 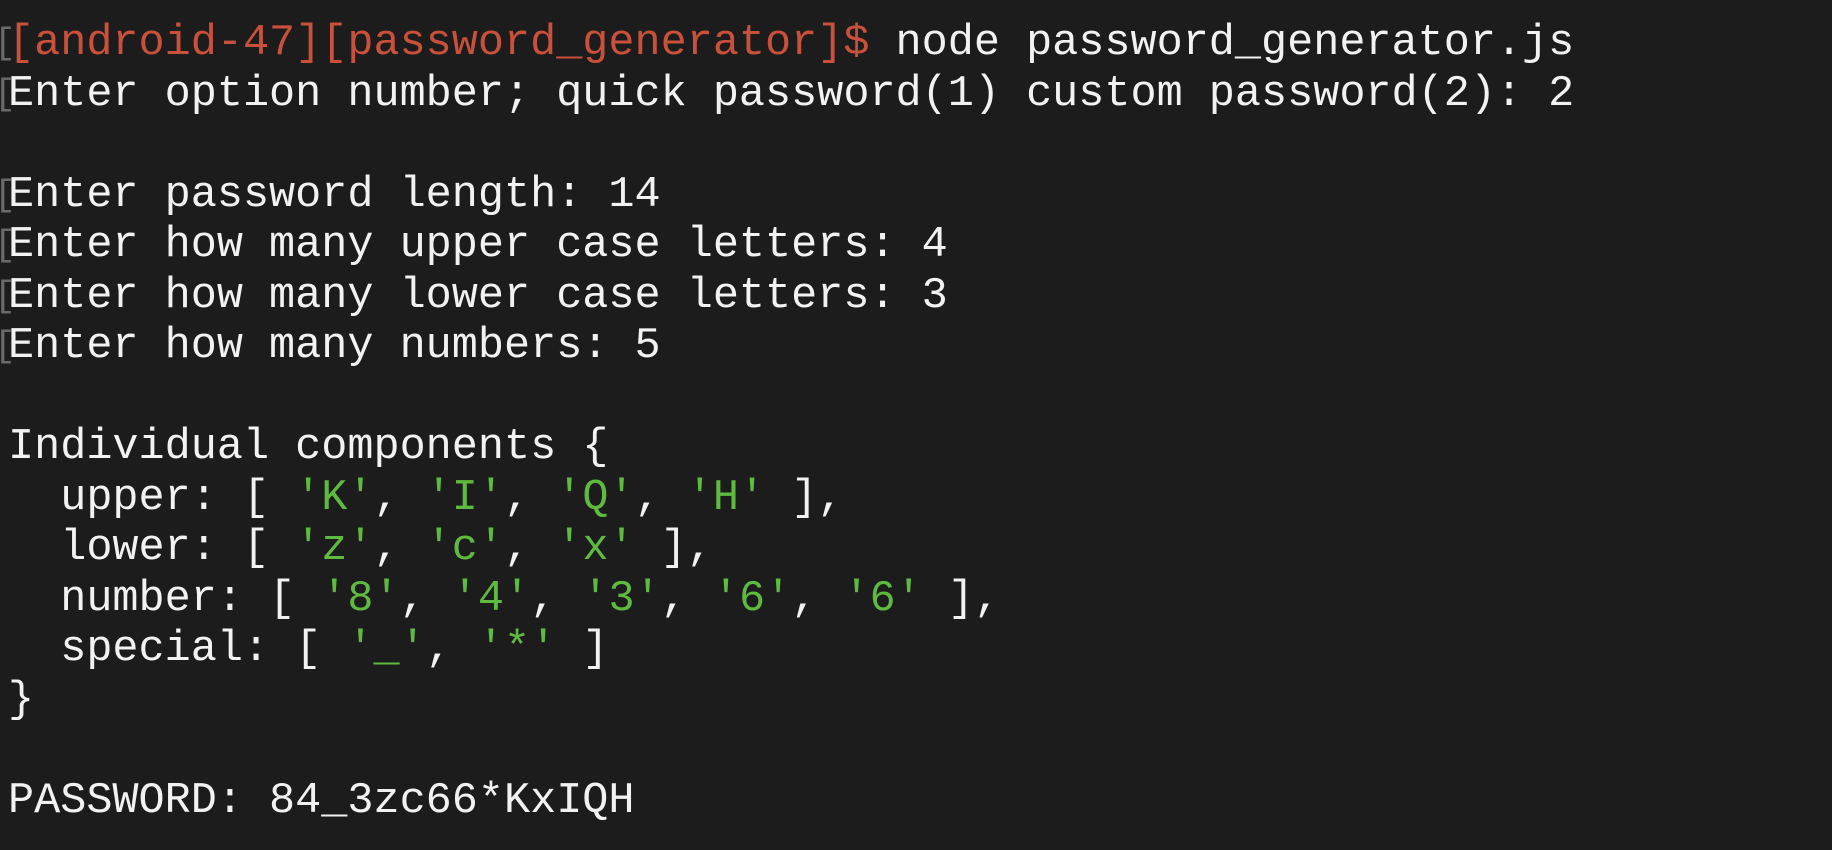 What do you see at coordinates (791, 650) in the screenshot?
I see `terminal-line: special: [ '_', '*' ]` at bounding box center [791, 650].